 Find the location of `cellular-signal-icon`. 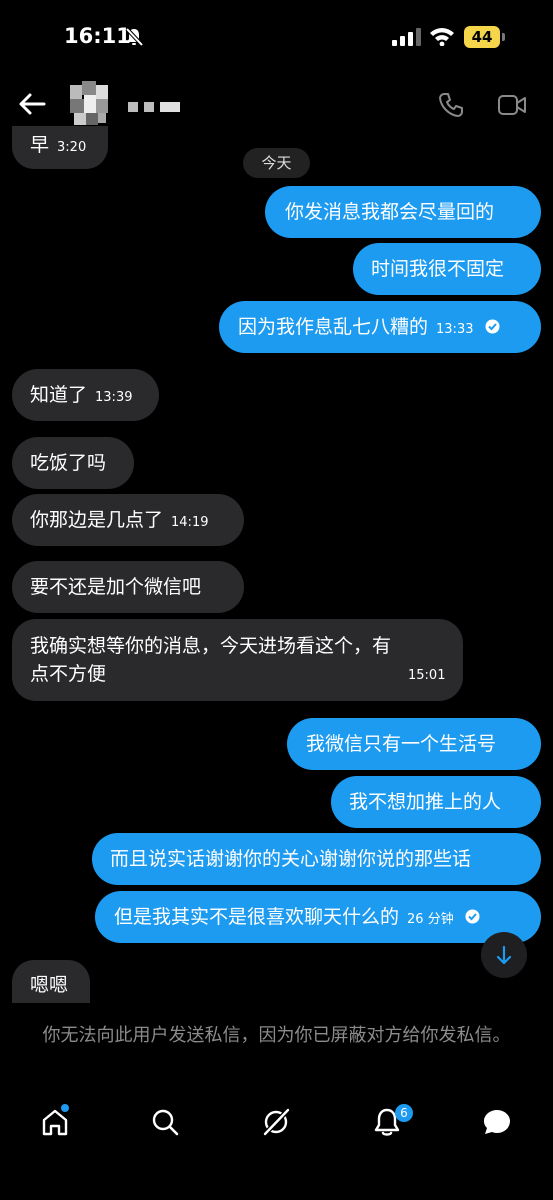

cellular-signal-icon is located at coordinates (406, 37).